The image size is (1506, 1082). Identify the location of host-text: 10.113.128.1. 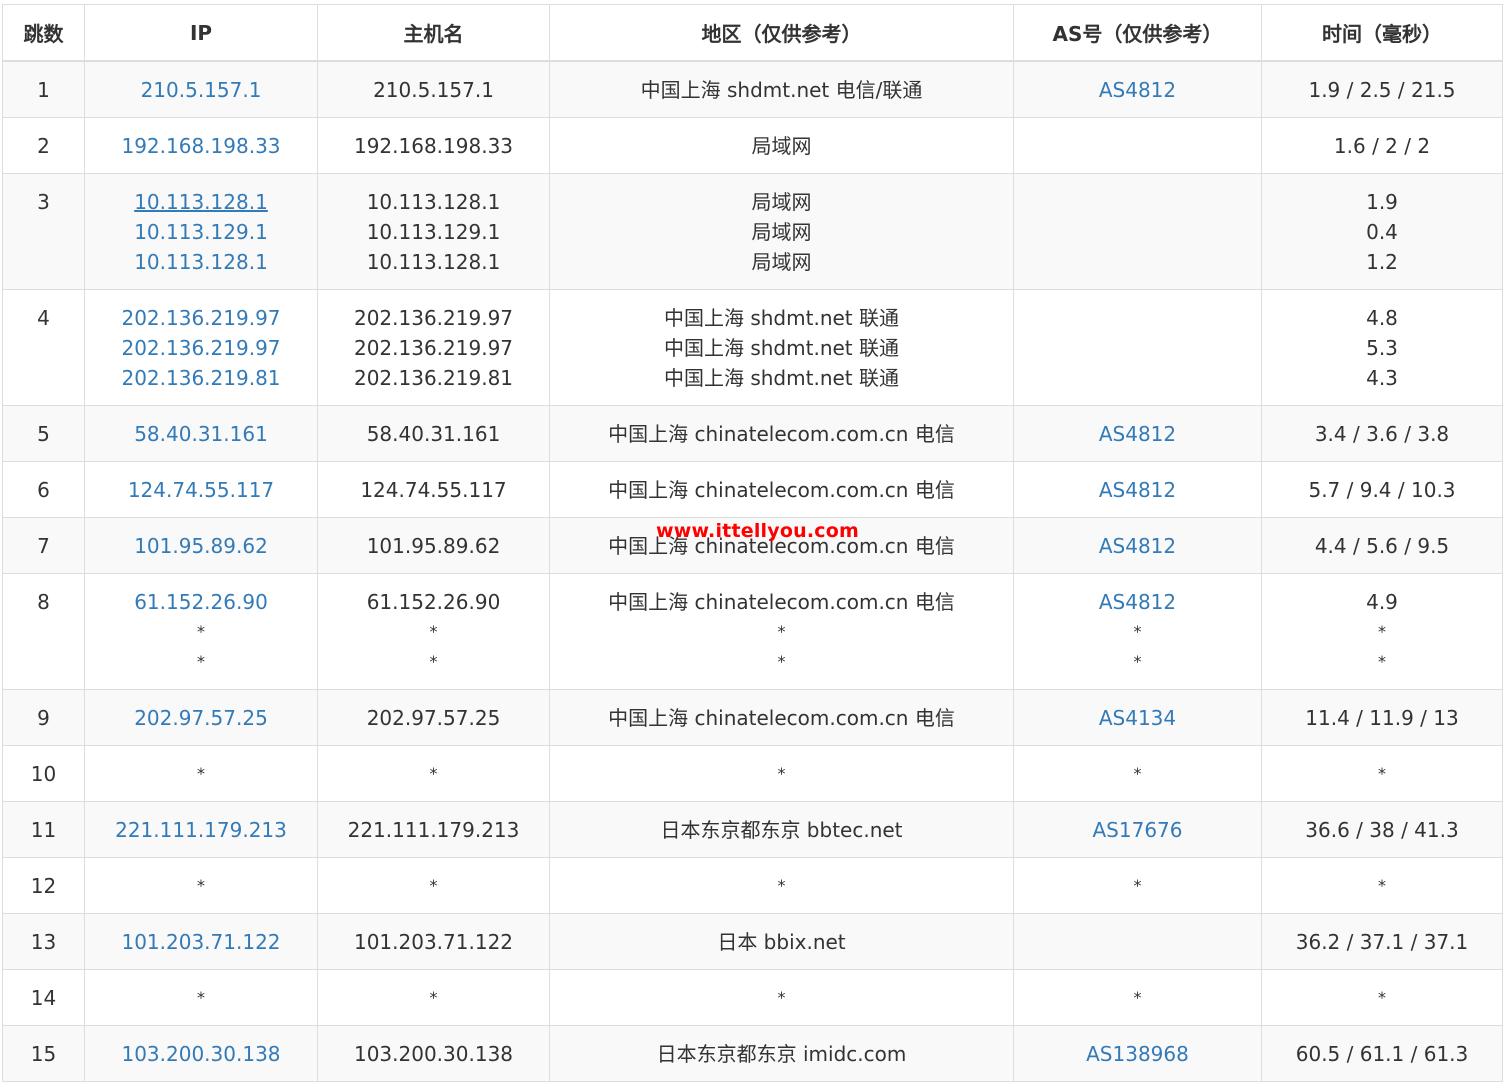
(433, 262).